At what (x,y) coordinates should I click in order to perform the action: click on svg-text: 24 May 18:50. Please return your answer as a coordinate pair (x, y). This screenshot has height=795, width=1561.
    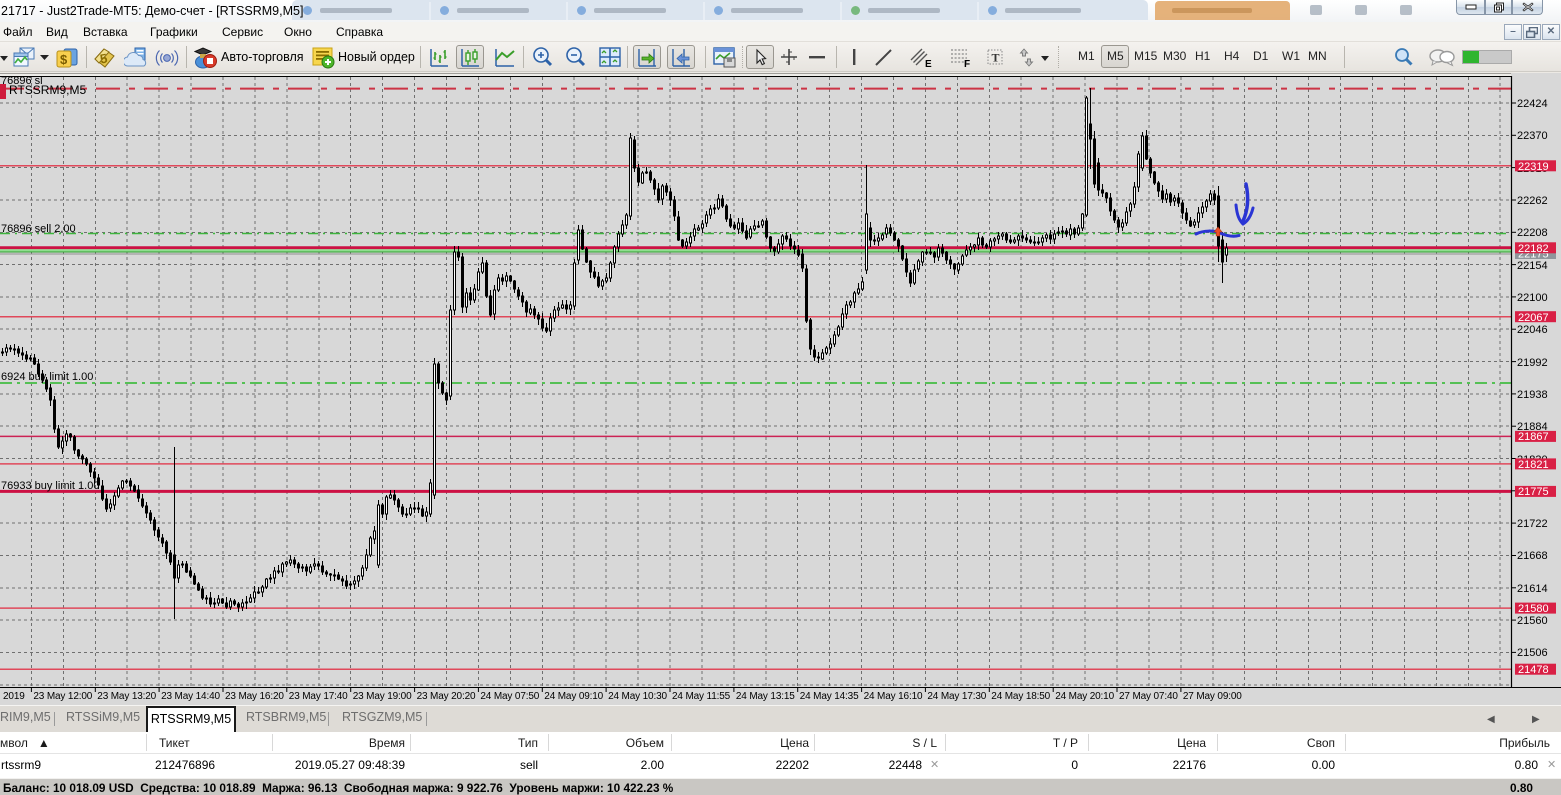
    Looking at the image, I should click on (1020, 696).